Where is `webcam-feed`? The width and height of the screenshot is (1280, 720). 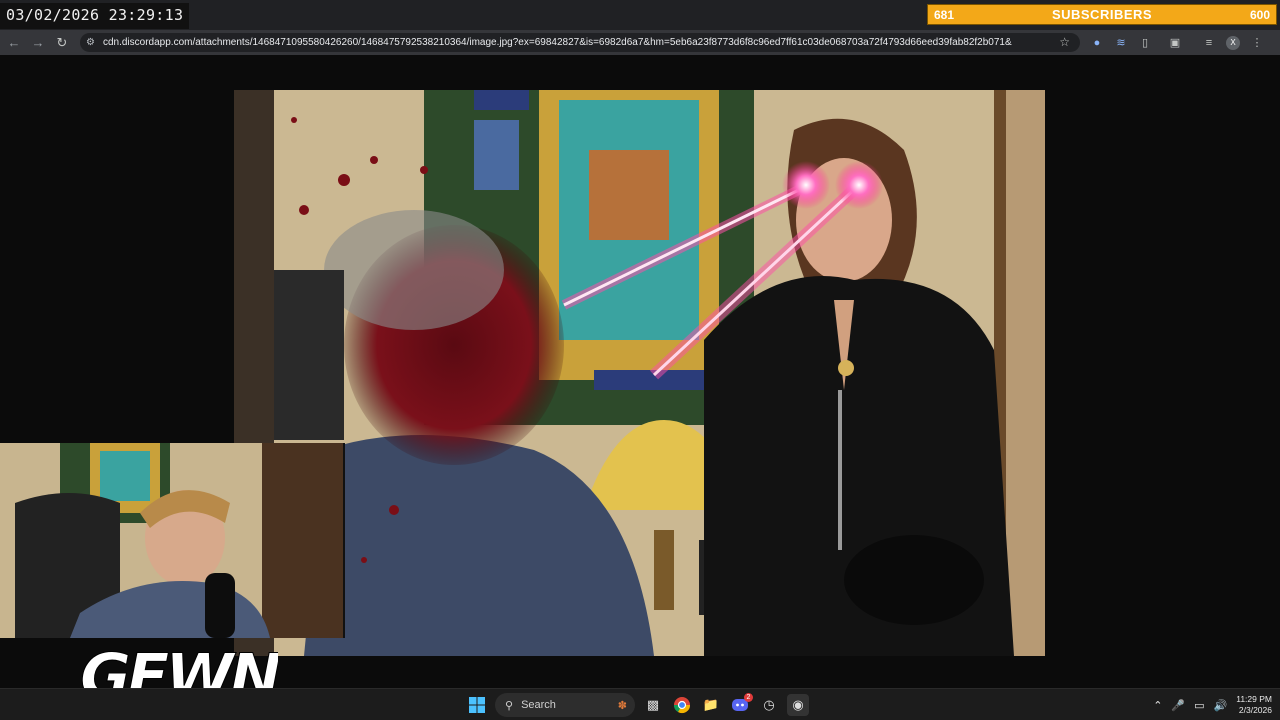
webcam-feed is located at coordinates (172, 540).